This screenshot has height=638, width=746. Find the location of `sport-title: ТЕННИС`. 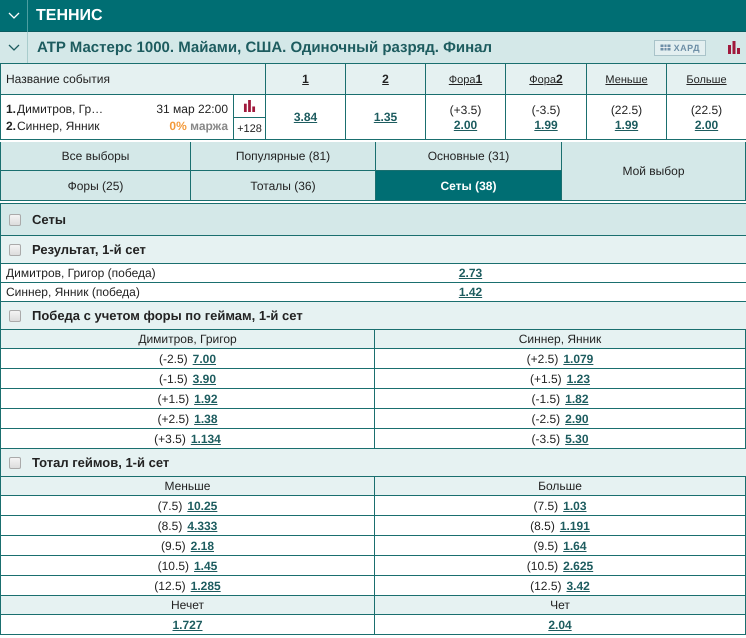

sport-title: ТЕННИС is located at coordinates (69, 15).